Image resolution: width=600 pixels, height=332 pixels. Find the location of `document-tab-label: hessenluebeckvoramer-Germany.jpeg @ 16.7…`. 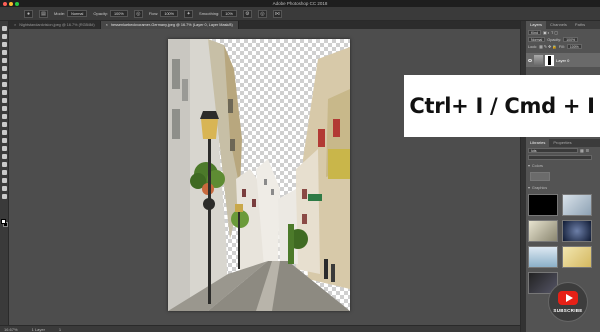

document-tab-label: hessenluebeckvoramer-Germany.jpeg @ 16.7… is located at coordinates (171, 25).